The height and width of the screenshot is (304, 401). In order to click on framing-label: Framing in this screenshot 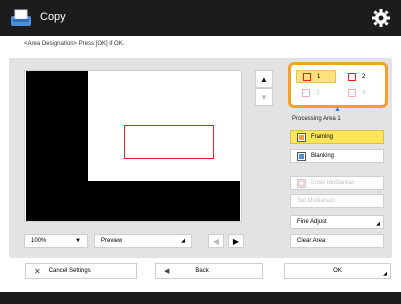, I will do `click(322, 137)`.